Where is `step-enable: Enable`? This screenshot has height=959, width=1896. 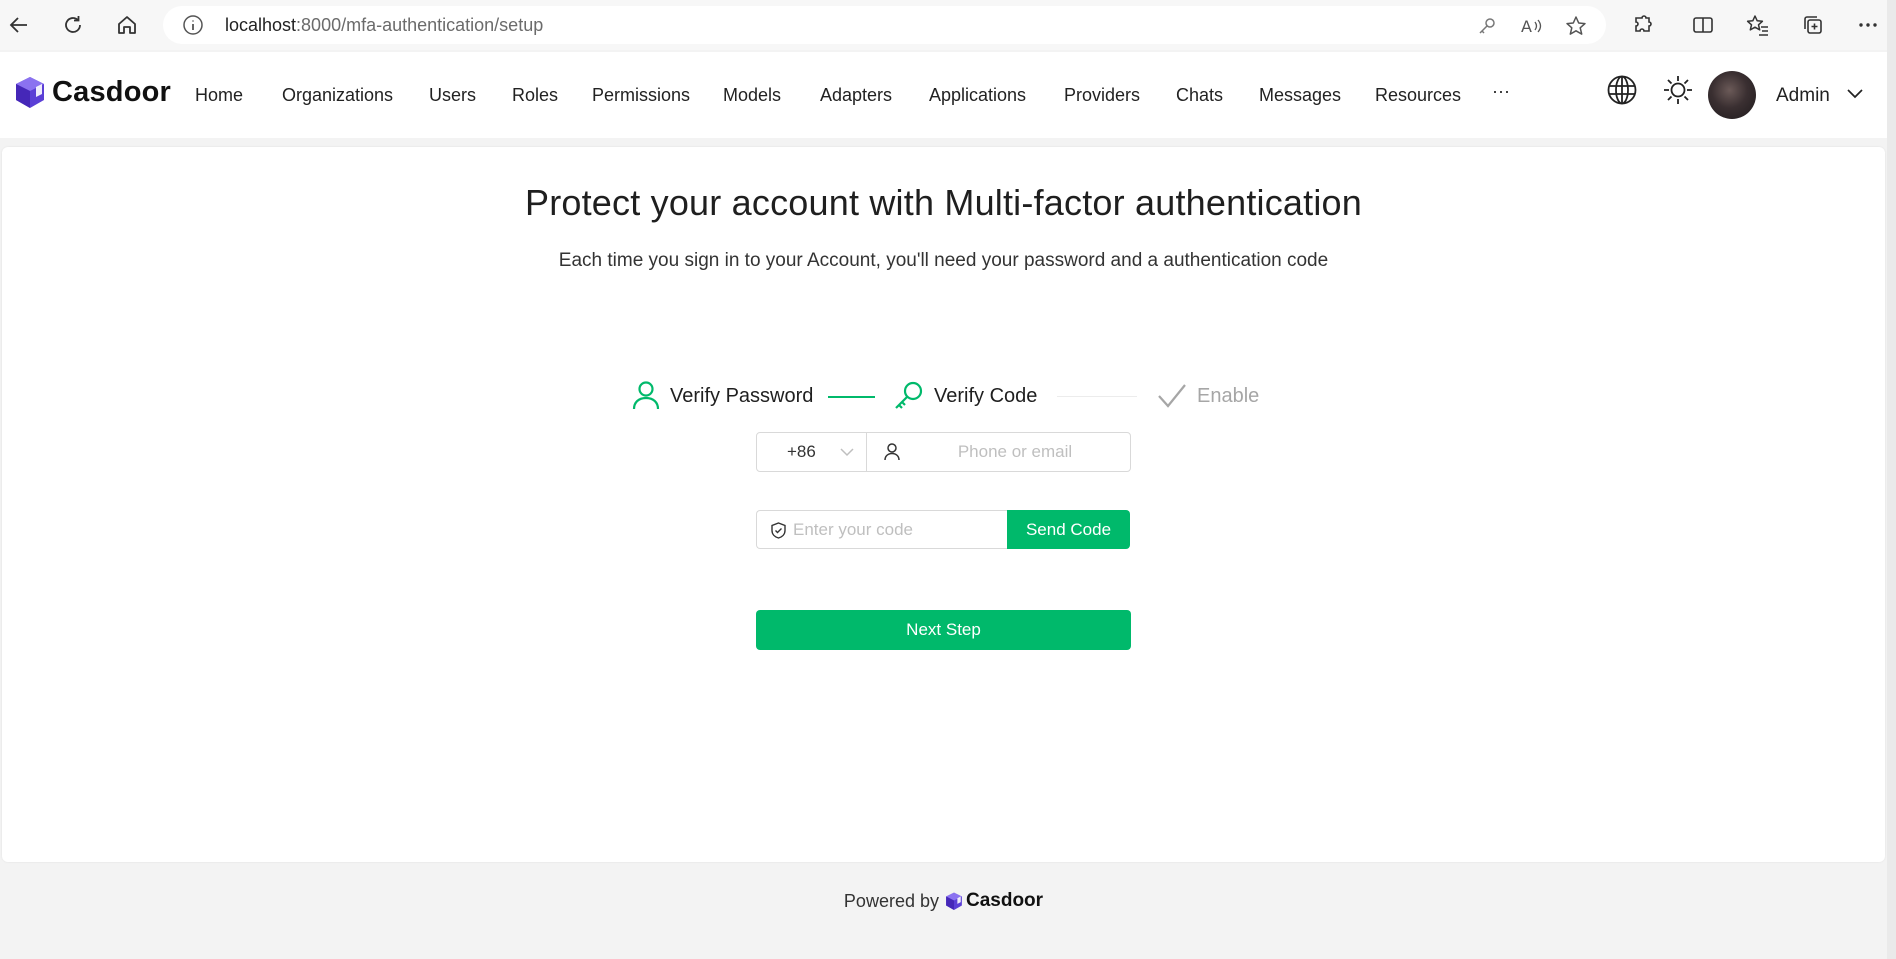
step-enable: Enable is located at coordinates (1228, 396).